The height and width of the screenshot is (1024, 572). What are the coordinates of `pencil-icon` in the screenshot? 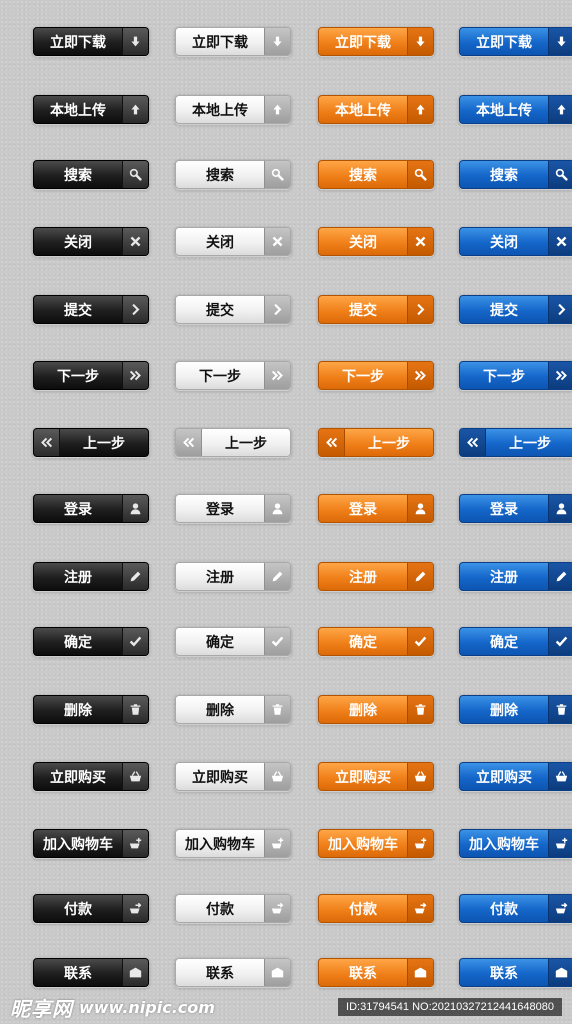 It's located at (420, 576).